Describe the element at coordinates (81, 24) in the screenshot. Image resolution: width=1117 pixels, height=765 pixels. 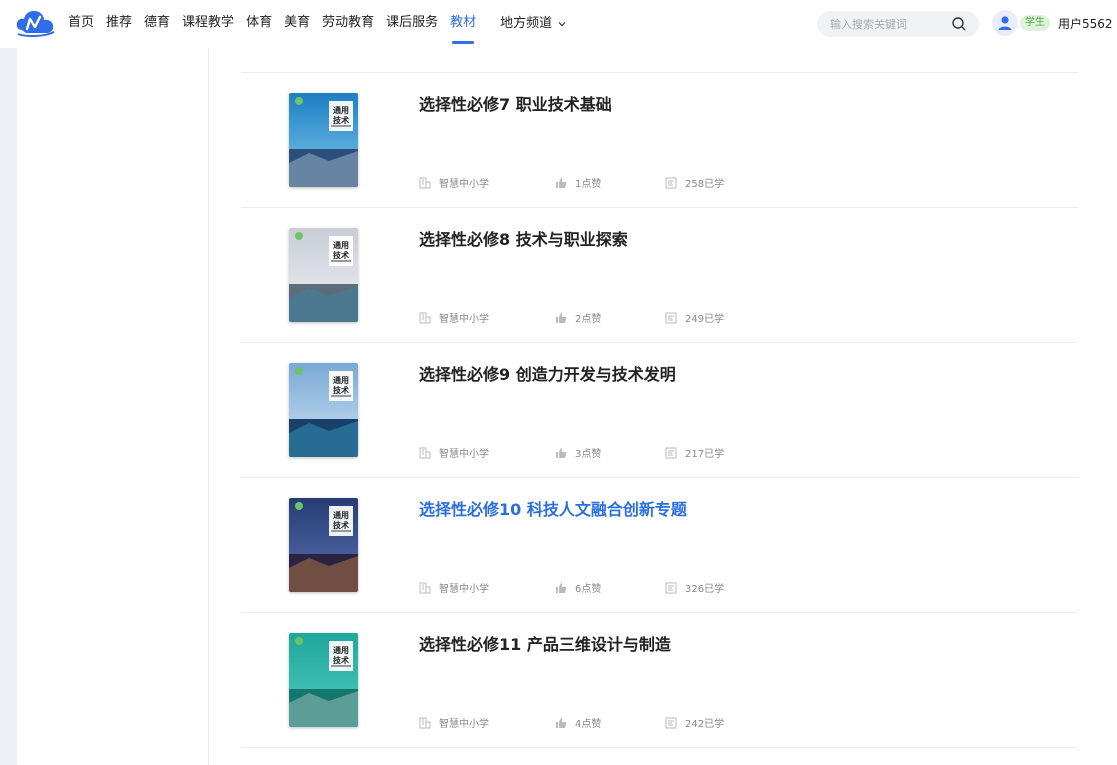
I see `nav-item-home: 首页` at that location.